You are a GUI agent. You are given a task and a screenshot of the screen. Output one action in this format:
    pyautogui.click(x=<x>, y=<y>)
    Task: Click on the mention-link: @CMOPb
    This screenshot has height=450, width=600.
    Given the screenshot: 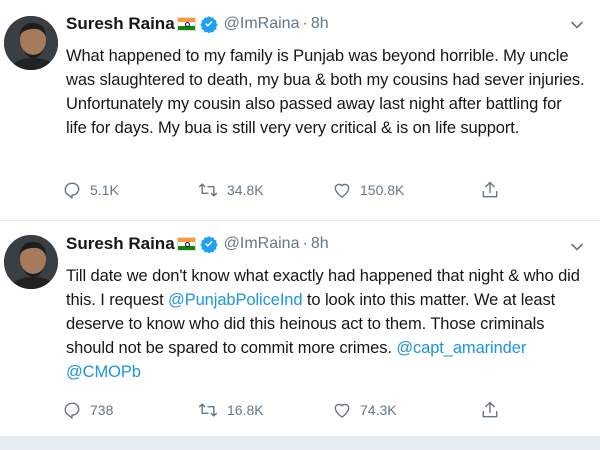 What is the action you would take?
    pyautogui.click(x=103, y=372)
    